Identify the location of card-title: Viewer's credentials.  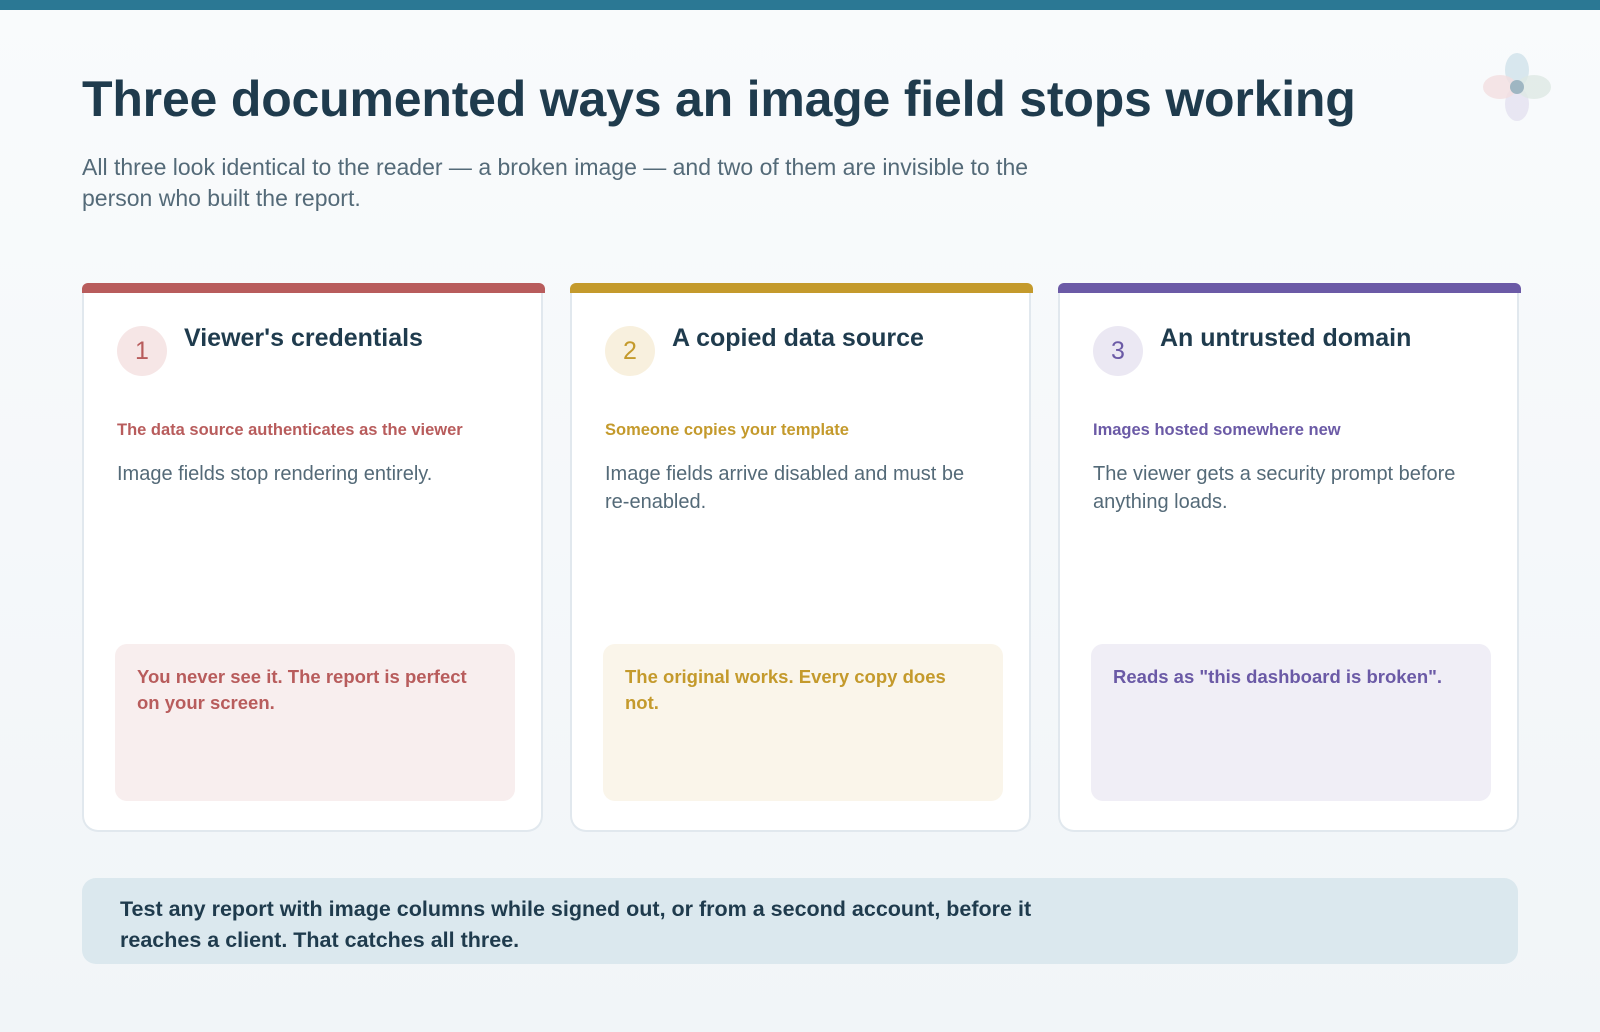
(303, 338).